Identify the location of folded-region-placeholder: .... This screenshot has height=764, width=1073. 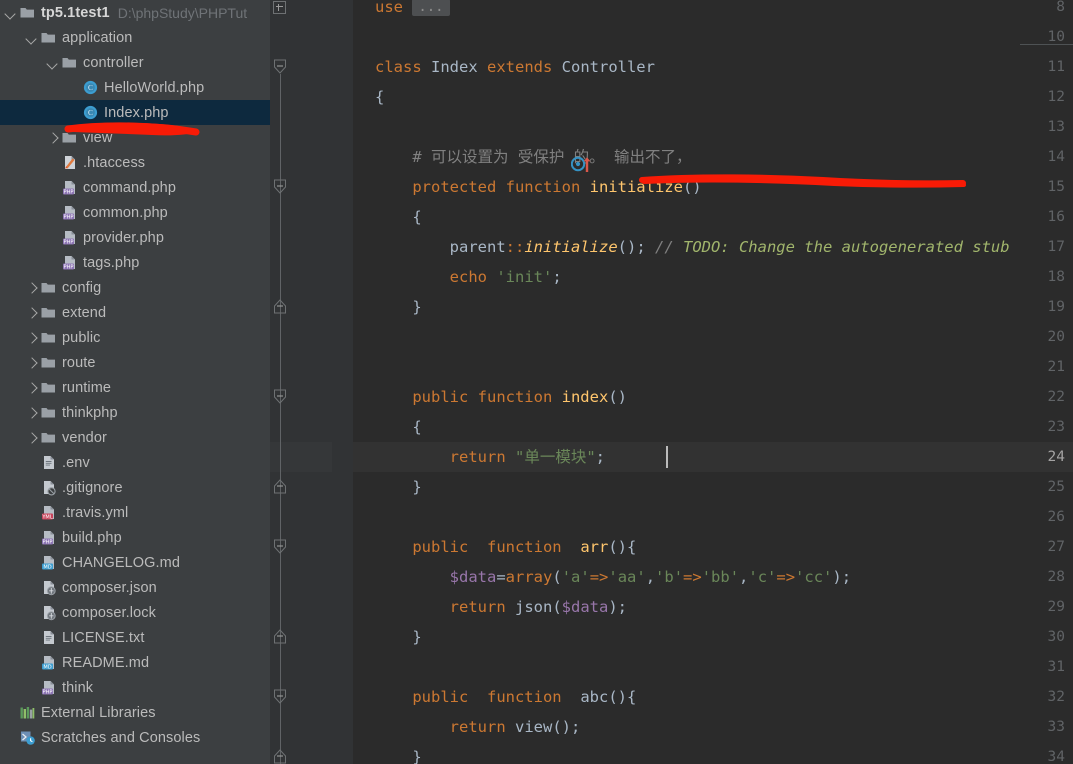
(431, 8).